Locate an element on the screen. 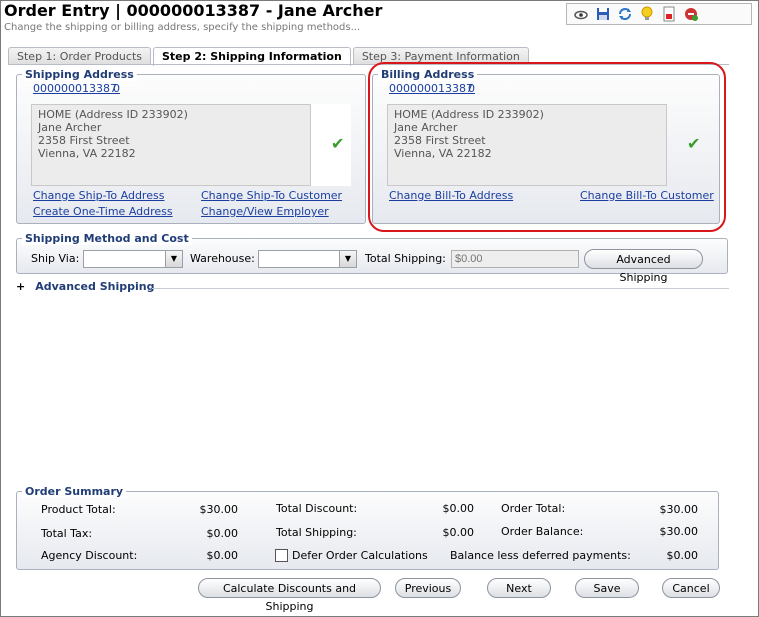  balance-deferred-label: Balance less deferred payments: is located at coordinates (540, 555).